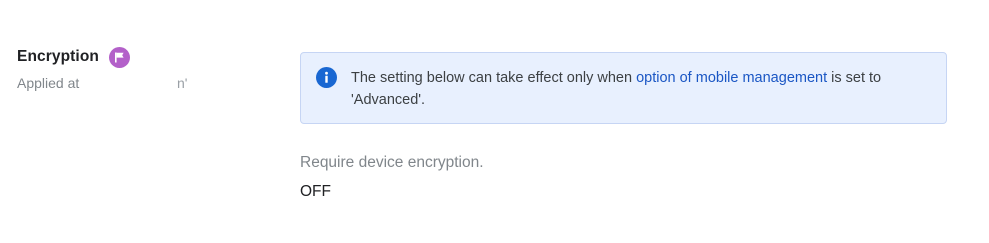 Image resolution: width=989 pixels, height=243 pixels. I want to click on setting-header: Encryption, so click(73, 57).